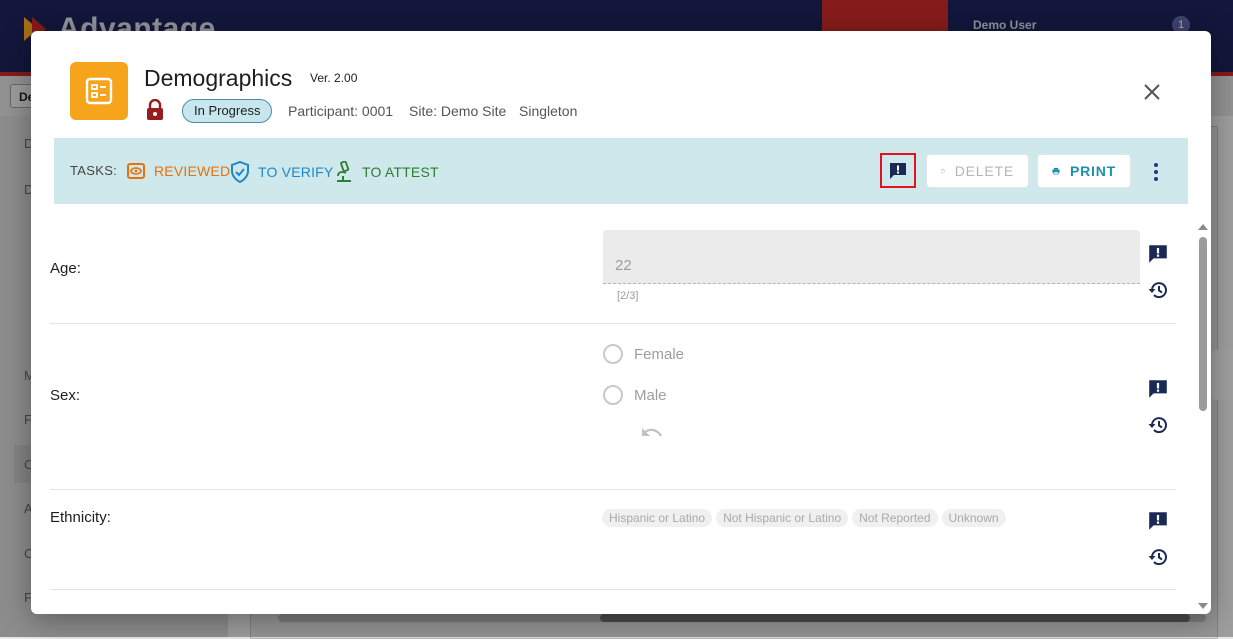 This screenshot has height=639, width=1233. I want to click on age-input: 22, so click(871, 257).